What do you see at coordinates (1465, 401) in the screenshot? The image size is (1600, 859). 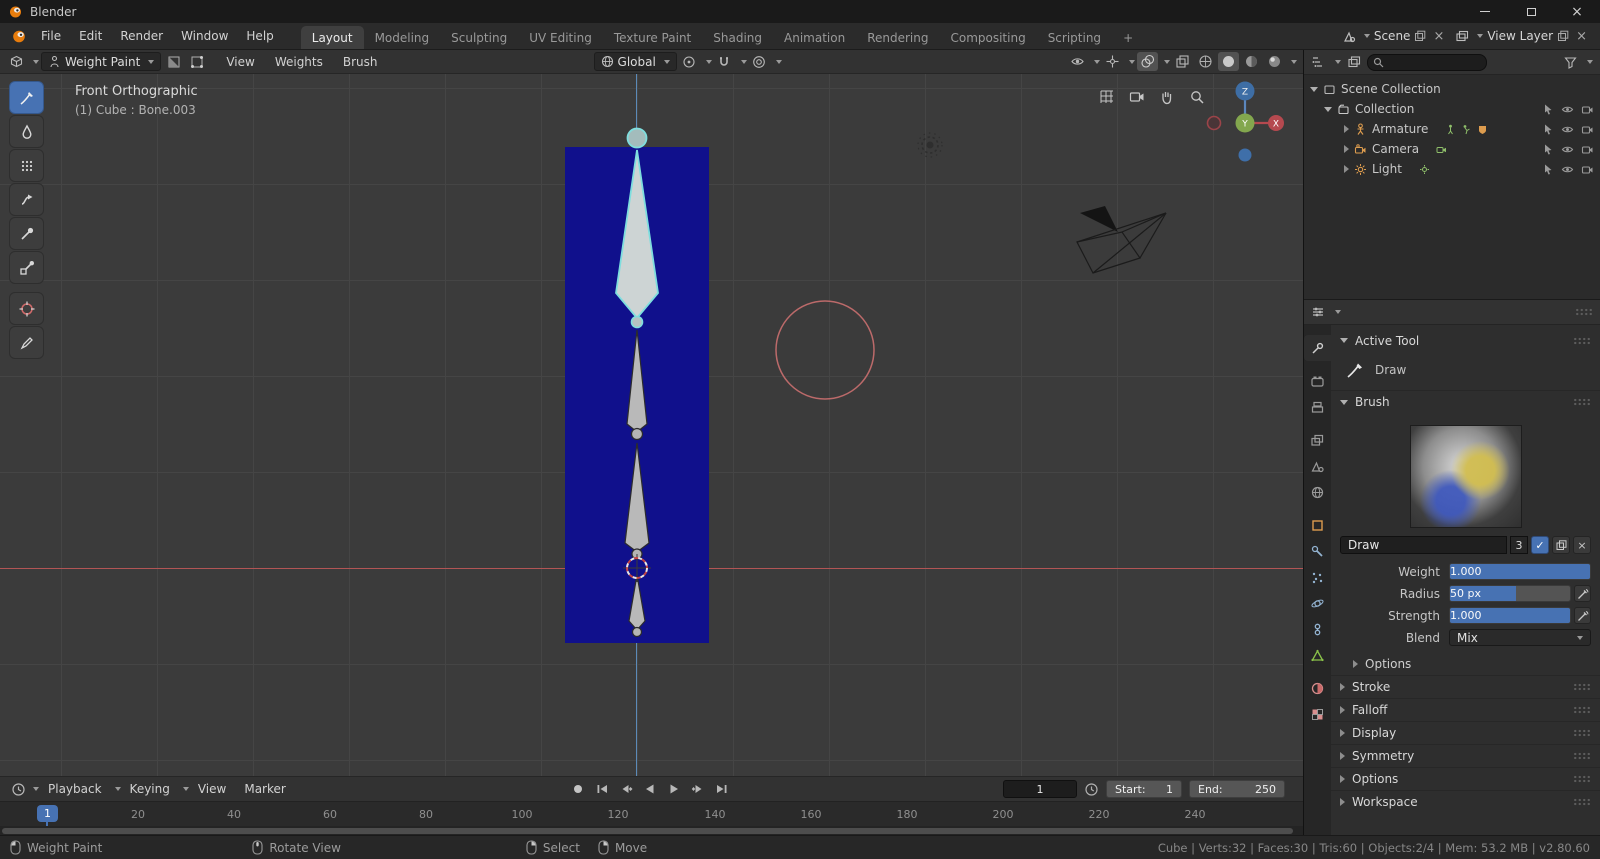 I see `brush-panel-header: Brush` at bounding box center [1465, 401].